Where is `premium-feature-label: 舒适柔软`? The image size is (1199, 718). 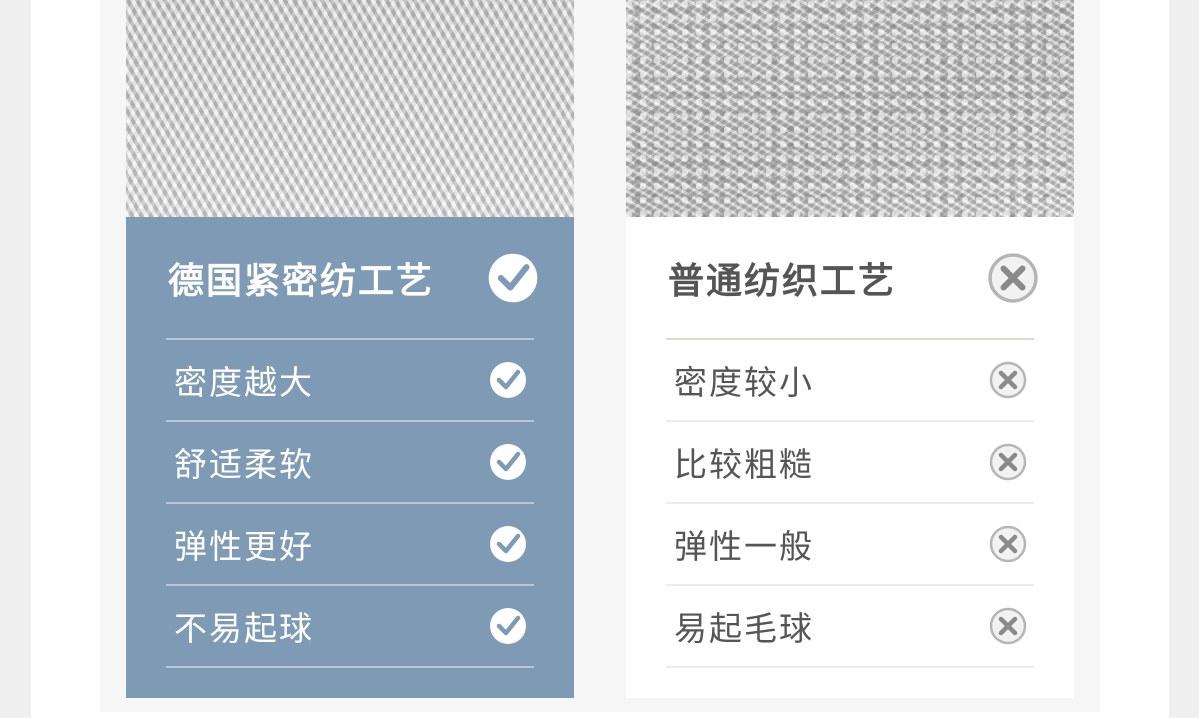 premium-feature-label: 舒适柔软 is located at coordinates (244, 464).